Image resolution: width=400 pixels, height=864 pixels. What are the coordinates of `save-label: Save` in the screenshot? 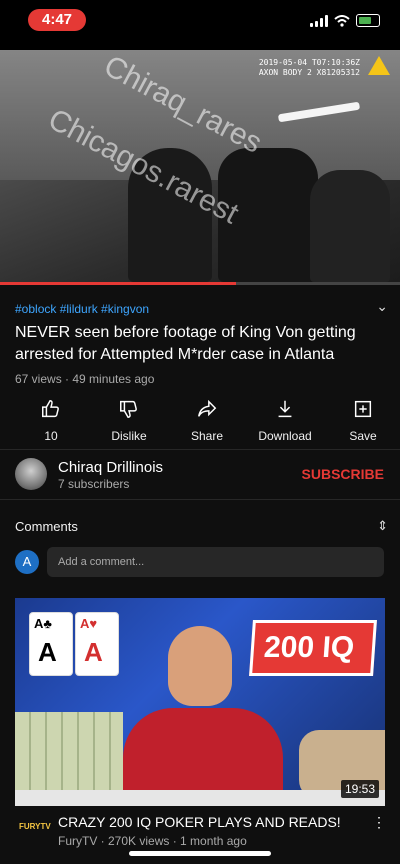 It's located at (363, 436).